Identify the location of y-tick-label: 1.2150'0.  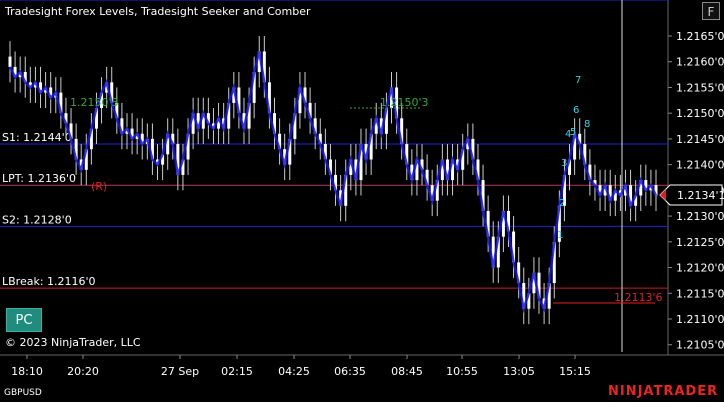
(700, 113).